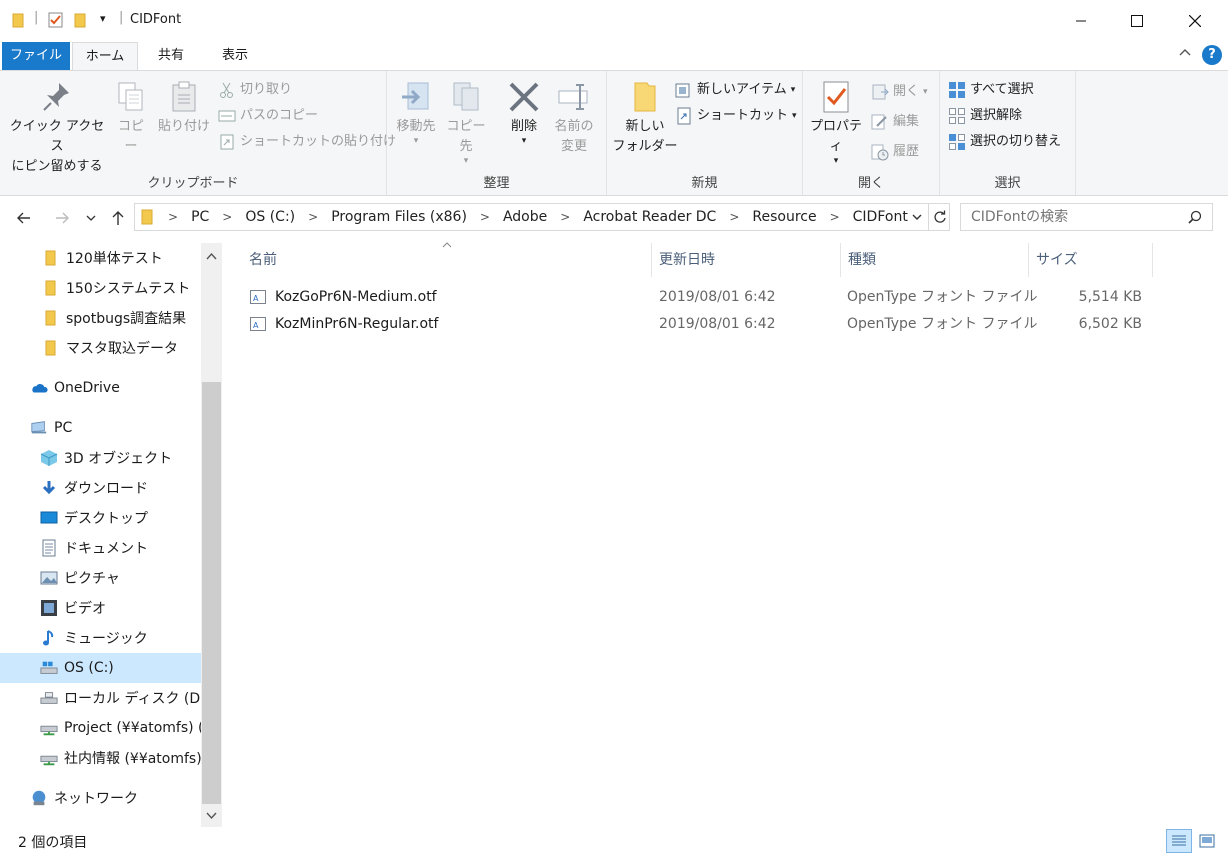 This screenshot has height=857, width=1228. I want to click on history-button: 履歴, so click(895, 152).